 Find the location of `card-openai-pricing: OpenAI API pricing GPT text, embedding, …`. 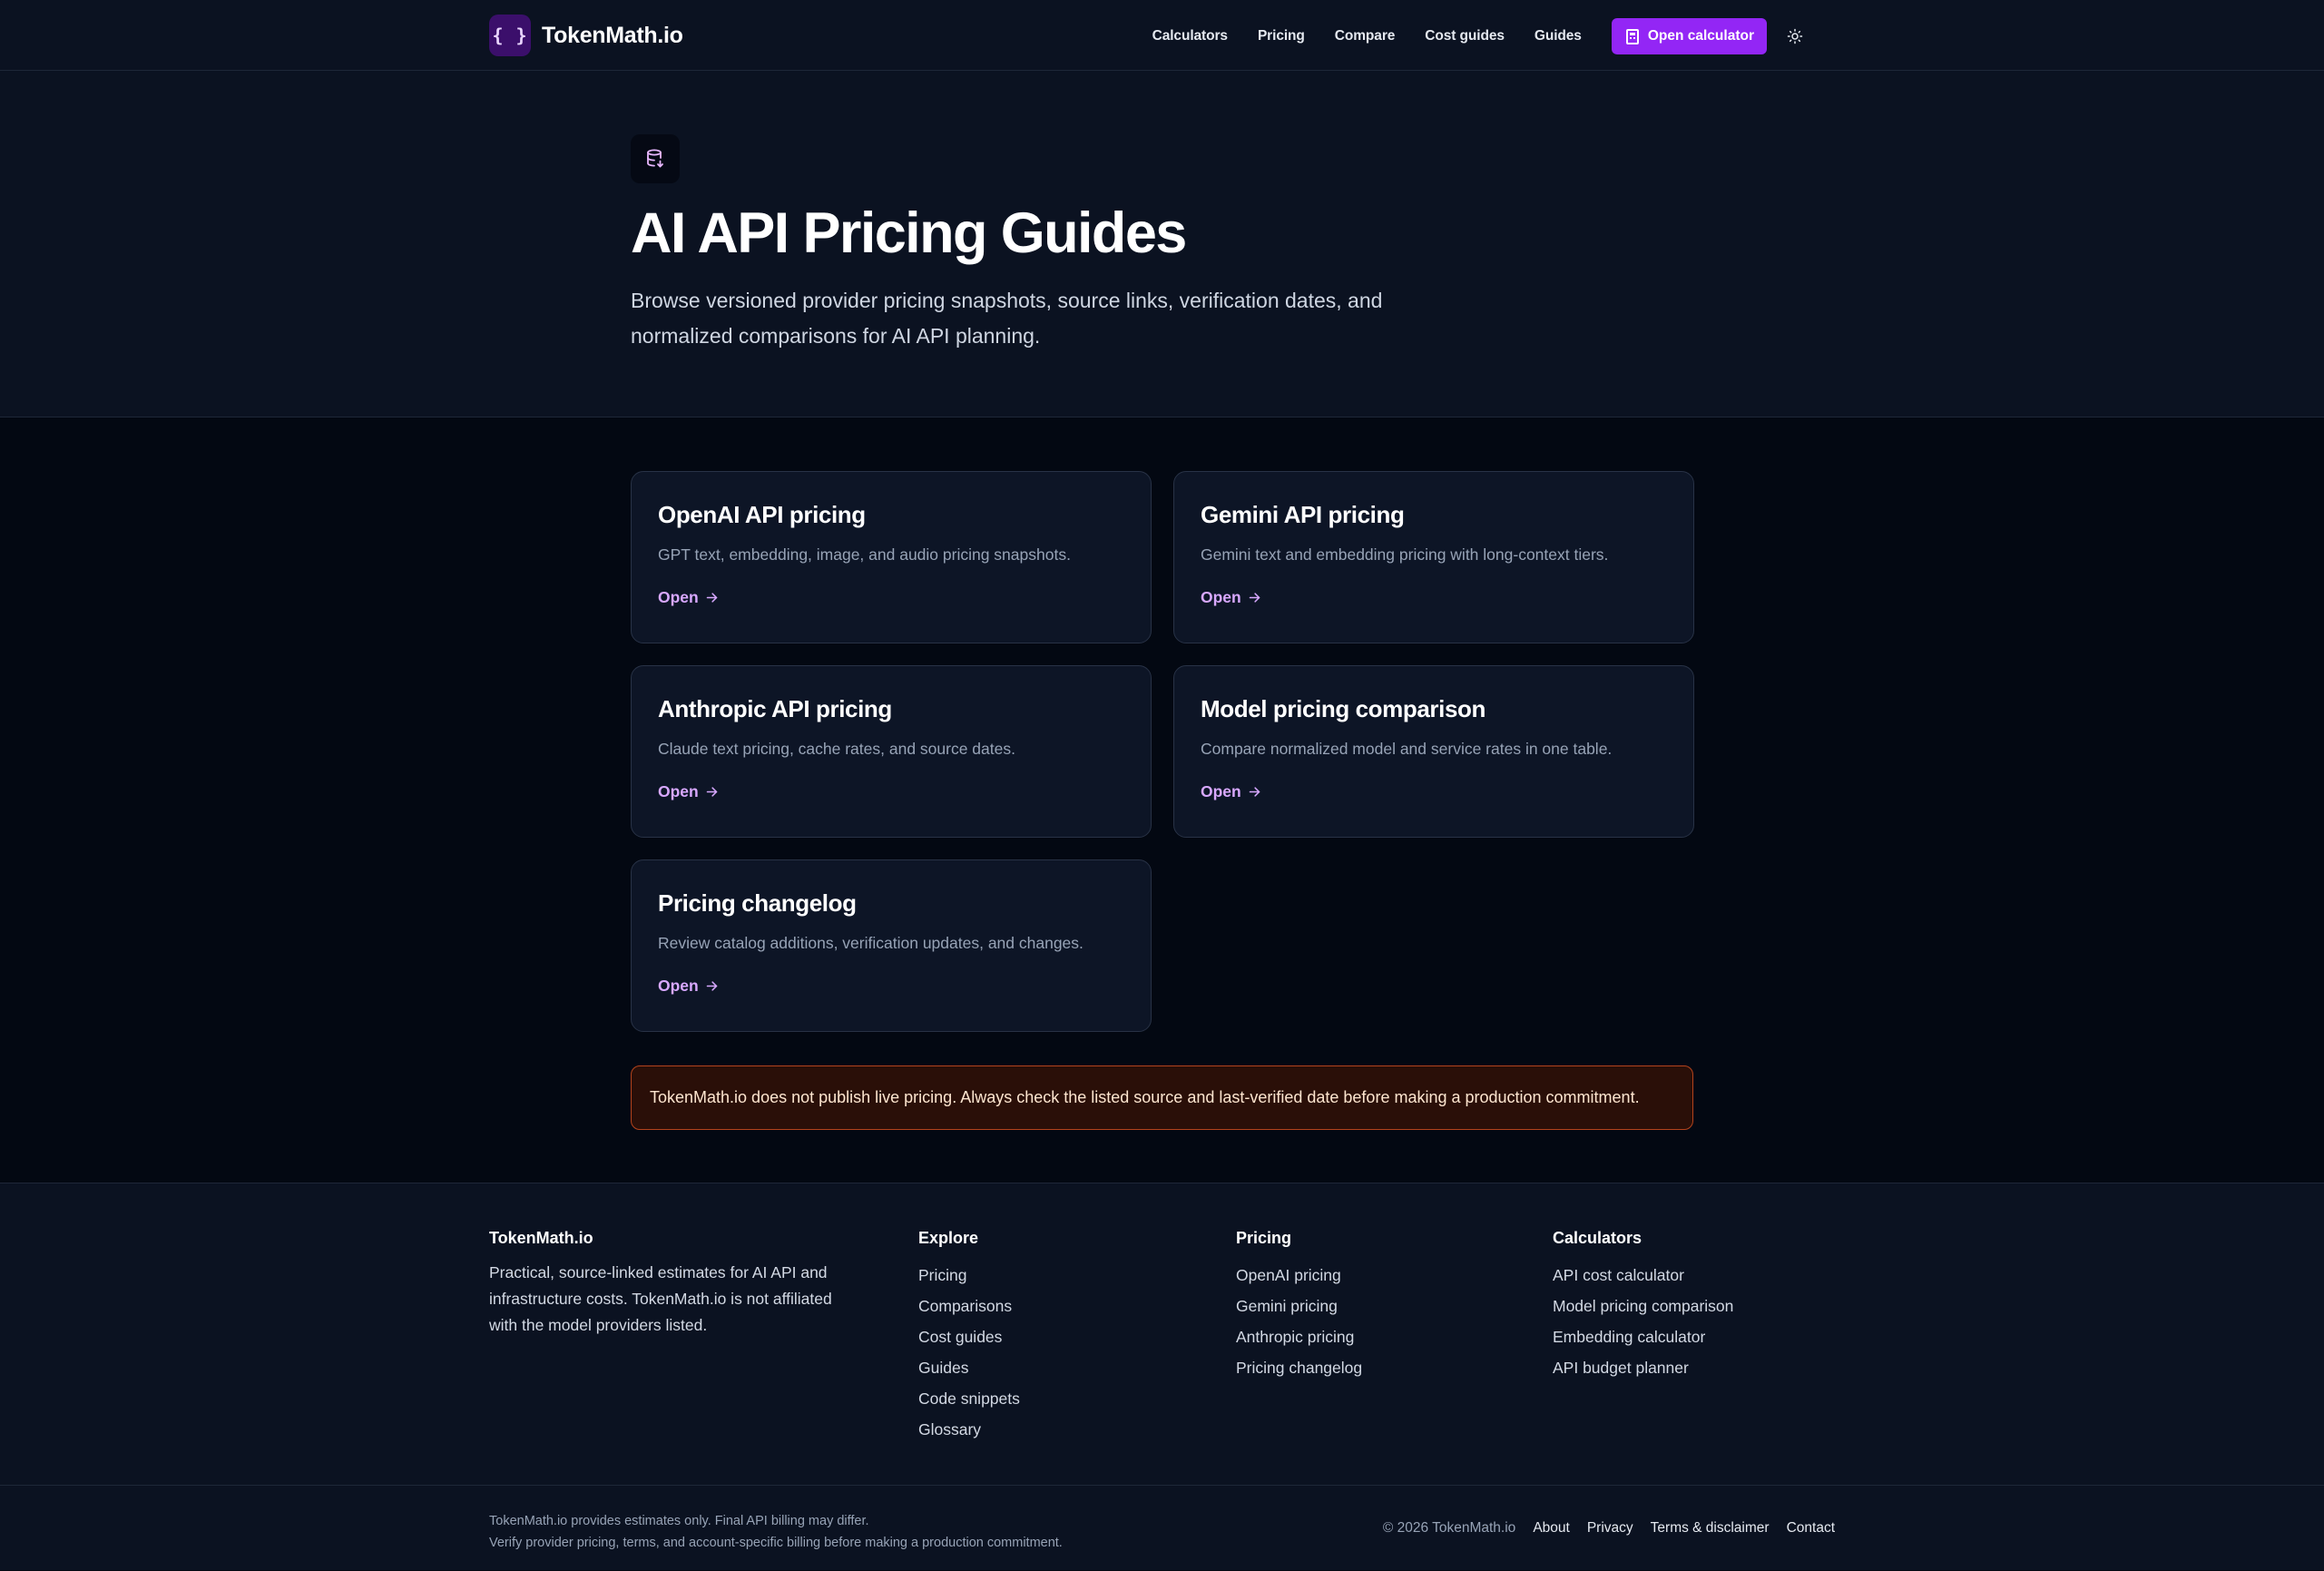

card-openai-pricing: OpenAI API pricing GPT text, embedding, … is located at coordinates (891, 557).